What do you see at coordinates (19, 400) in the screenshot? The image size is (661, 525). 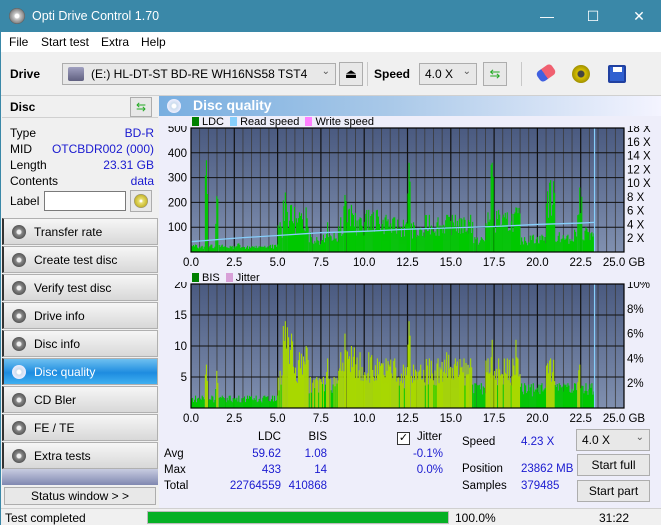 I see `cd-bler-icon` at bounding box center [19, 400].